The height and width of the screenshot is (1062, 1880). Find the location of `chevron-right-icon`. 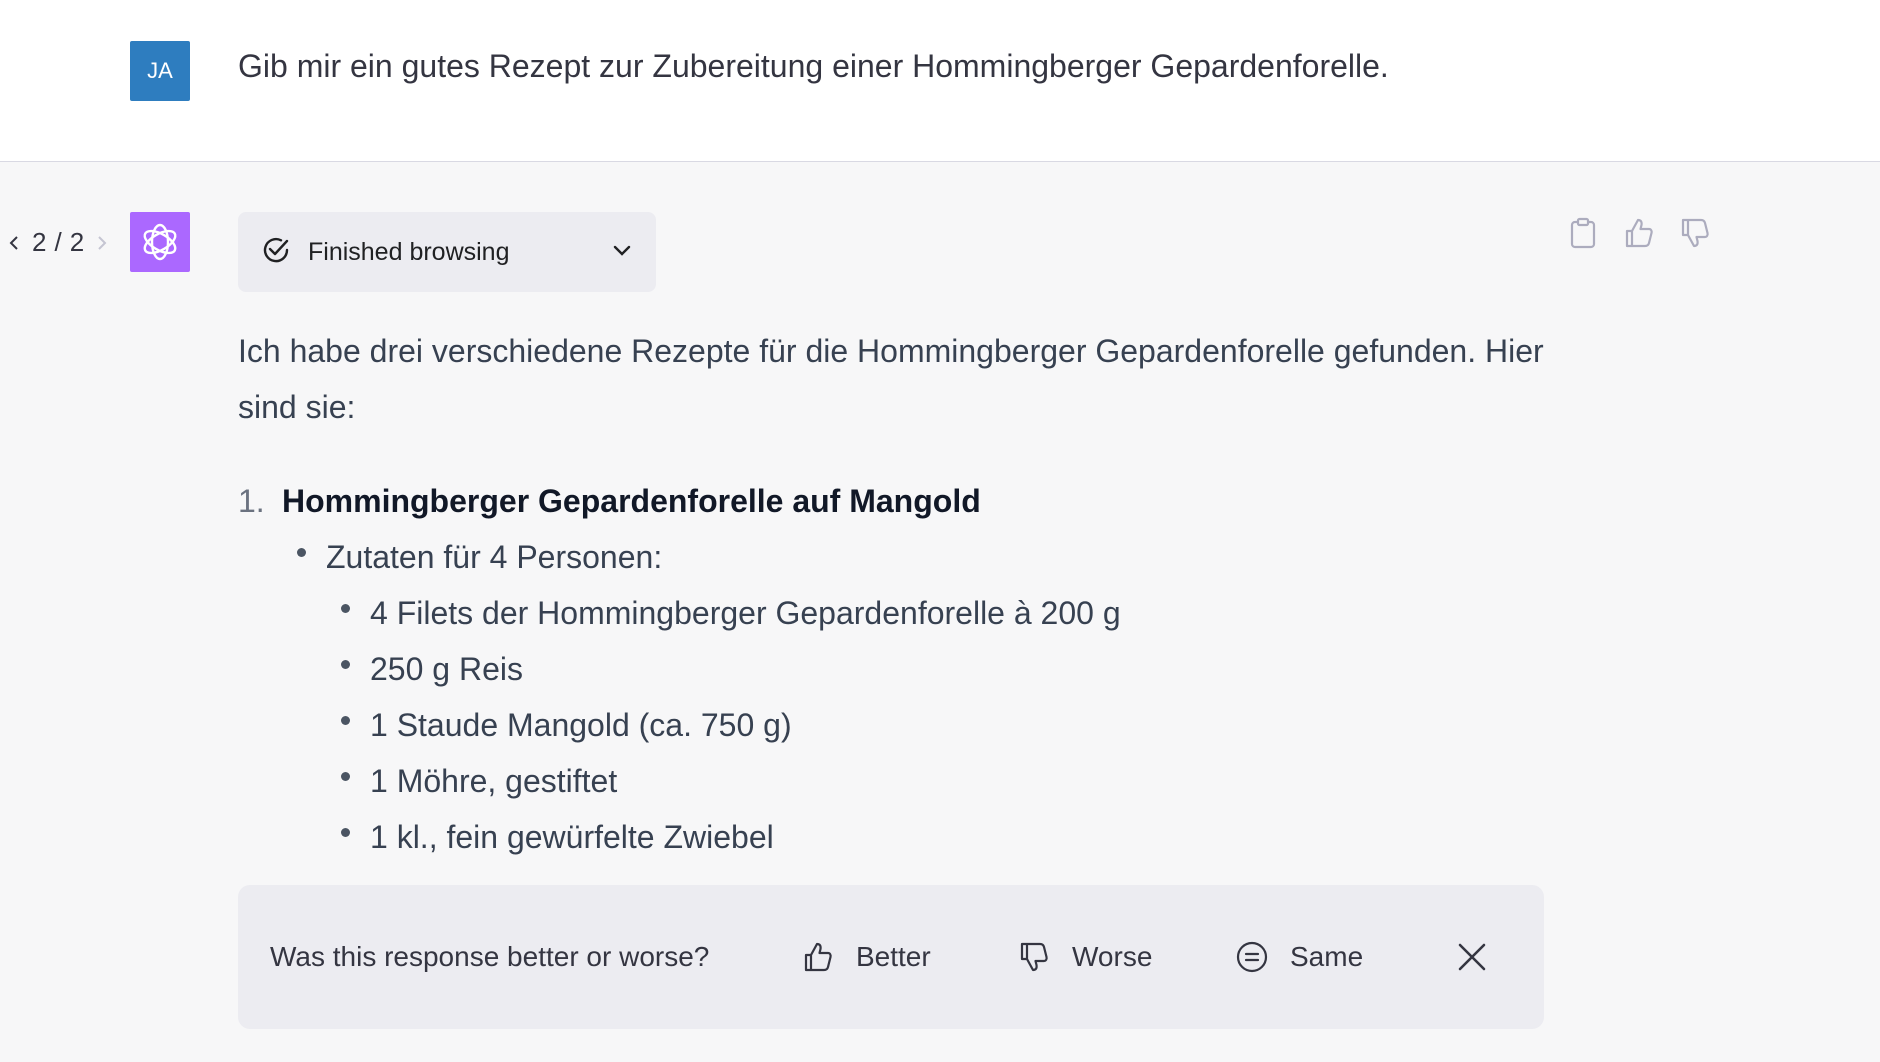

chevron-right-icon is located at coordinates (102, 243).